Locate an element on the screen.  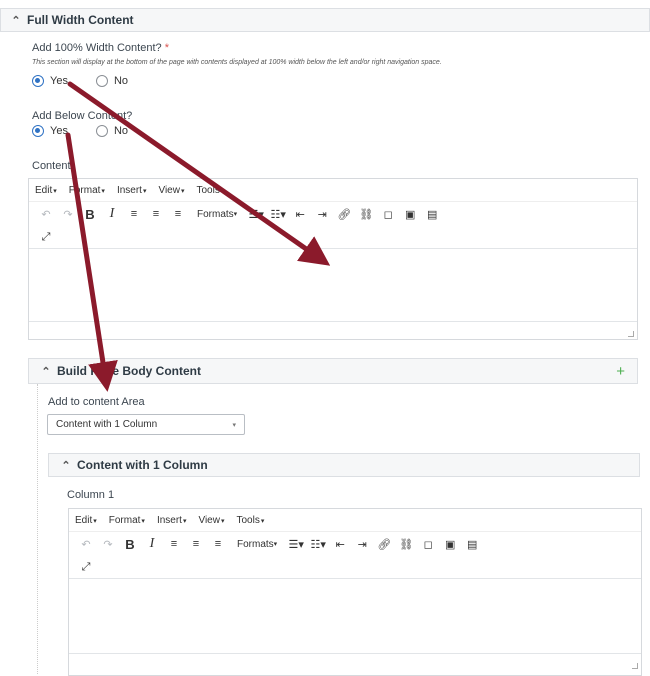
full-width-question-text: Add 100% Width Content? is located at coordinates (97, 48).